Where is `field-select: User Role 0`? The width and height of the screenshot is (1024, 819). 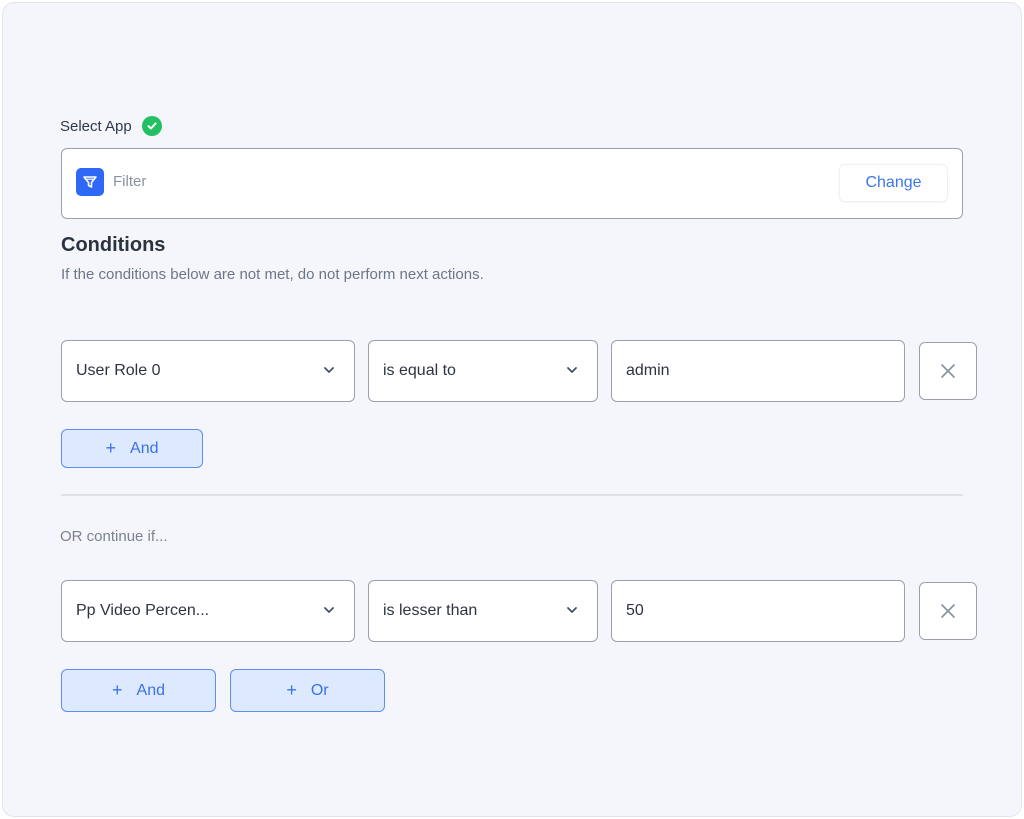 field-select: User Role 0 is located at coordinates (208, 371).